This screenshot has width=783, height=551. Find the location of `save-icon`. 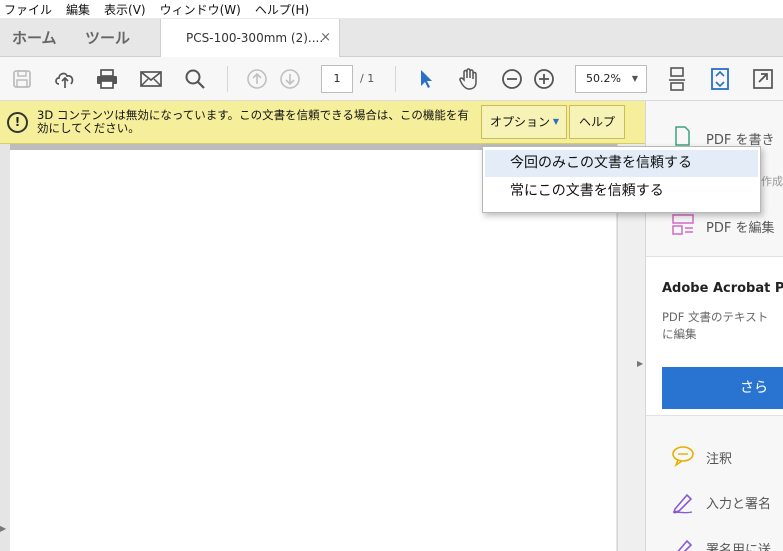

save-icon is located at coordinates (22, 79).